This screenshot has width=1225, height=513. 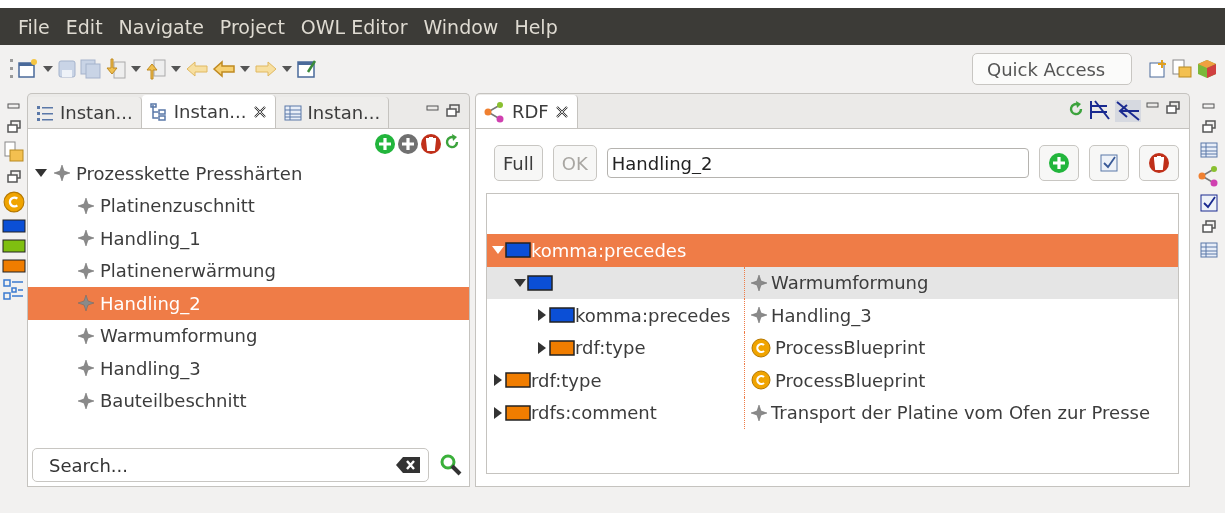 I want to click on list-icon, so click(x=45, y=112).